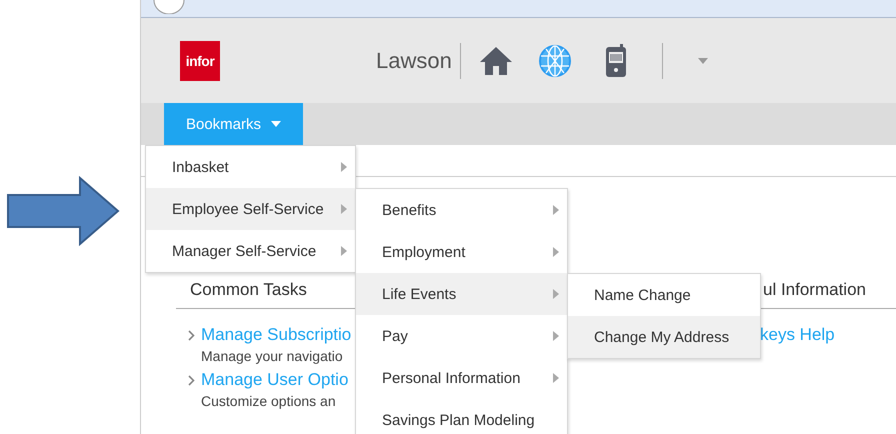 This screenshot has width=896, height=434. I want to click on home-icon, so click(495, 61).